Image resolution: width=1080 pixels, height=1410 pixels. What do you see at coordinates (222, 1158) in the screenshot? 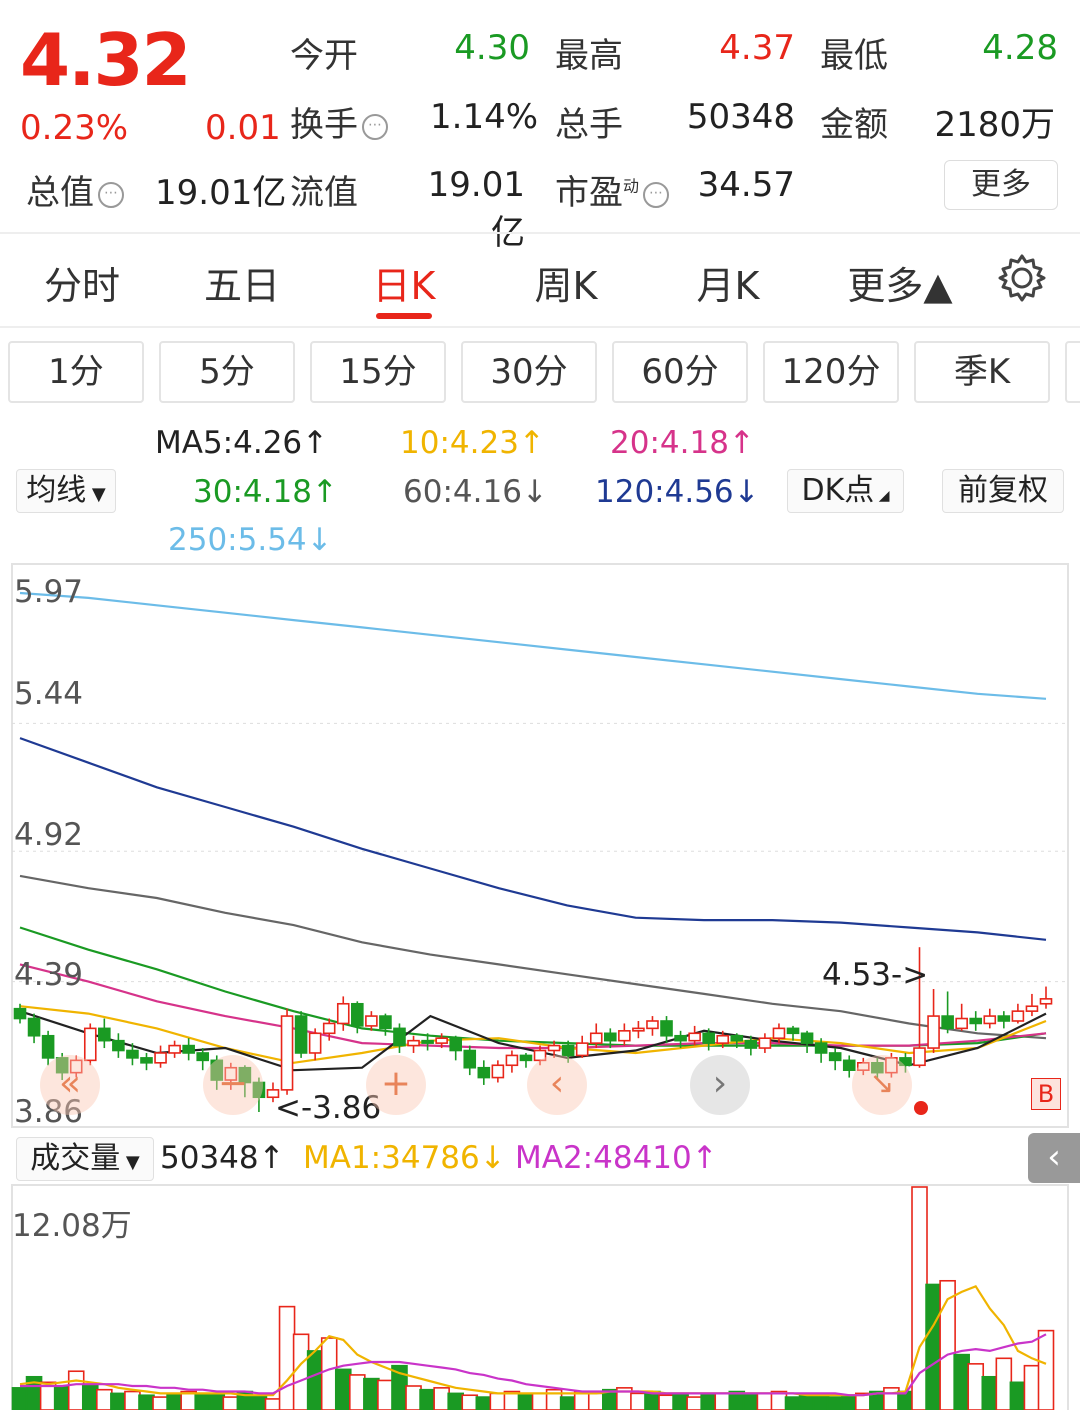
I see `volume-current: 50348↑` at bounding box center [222, 1158].